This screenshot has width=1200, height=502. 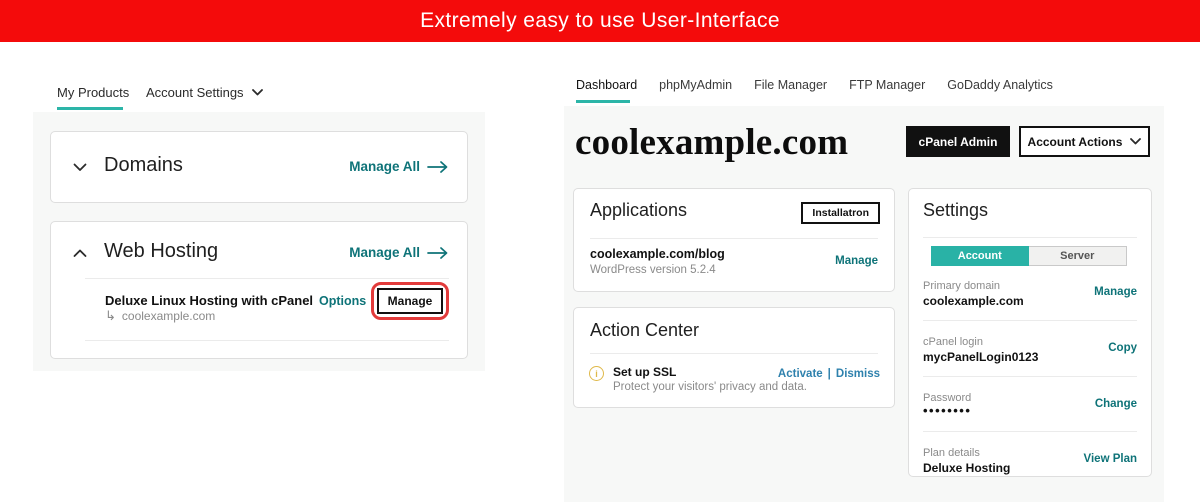 What do you see at coordinates (603, 101) in the screenshot?
I see `active-tab-underline-right` at bounding box center [603, 101].